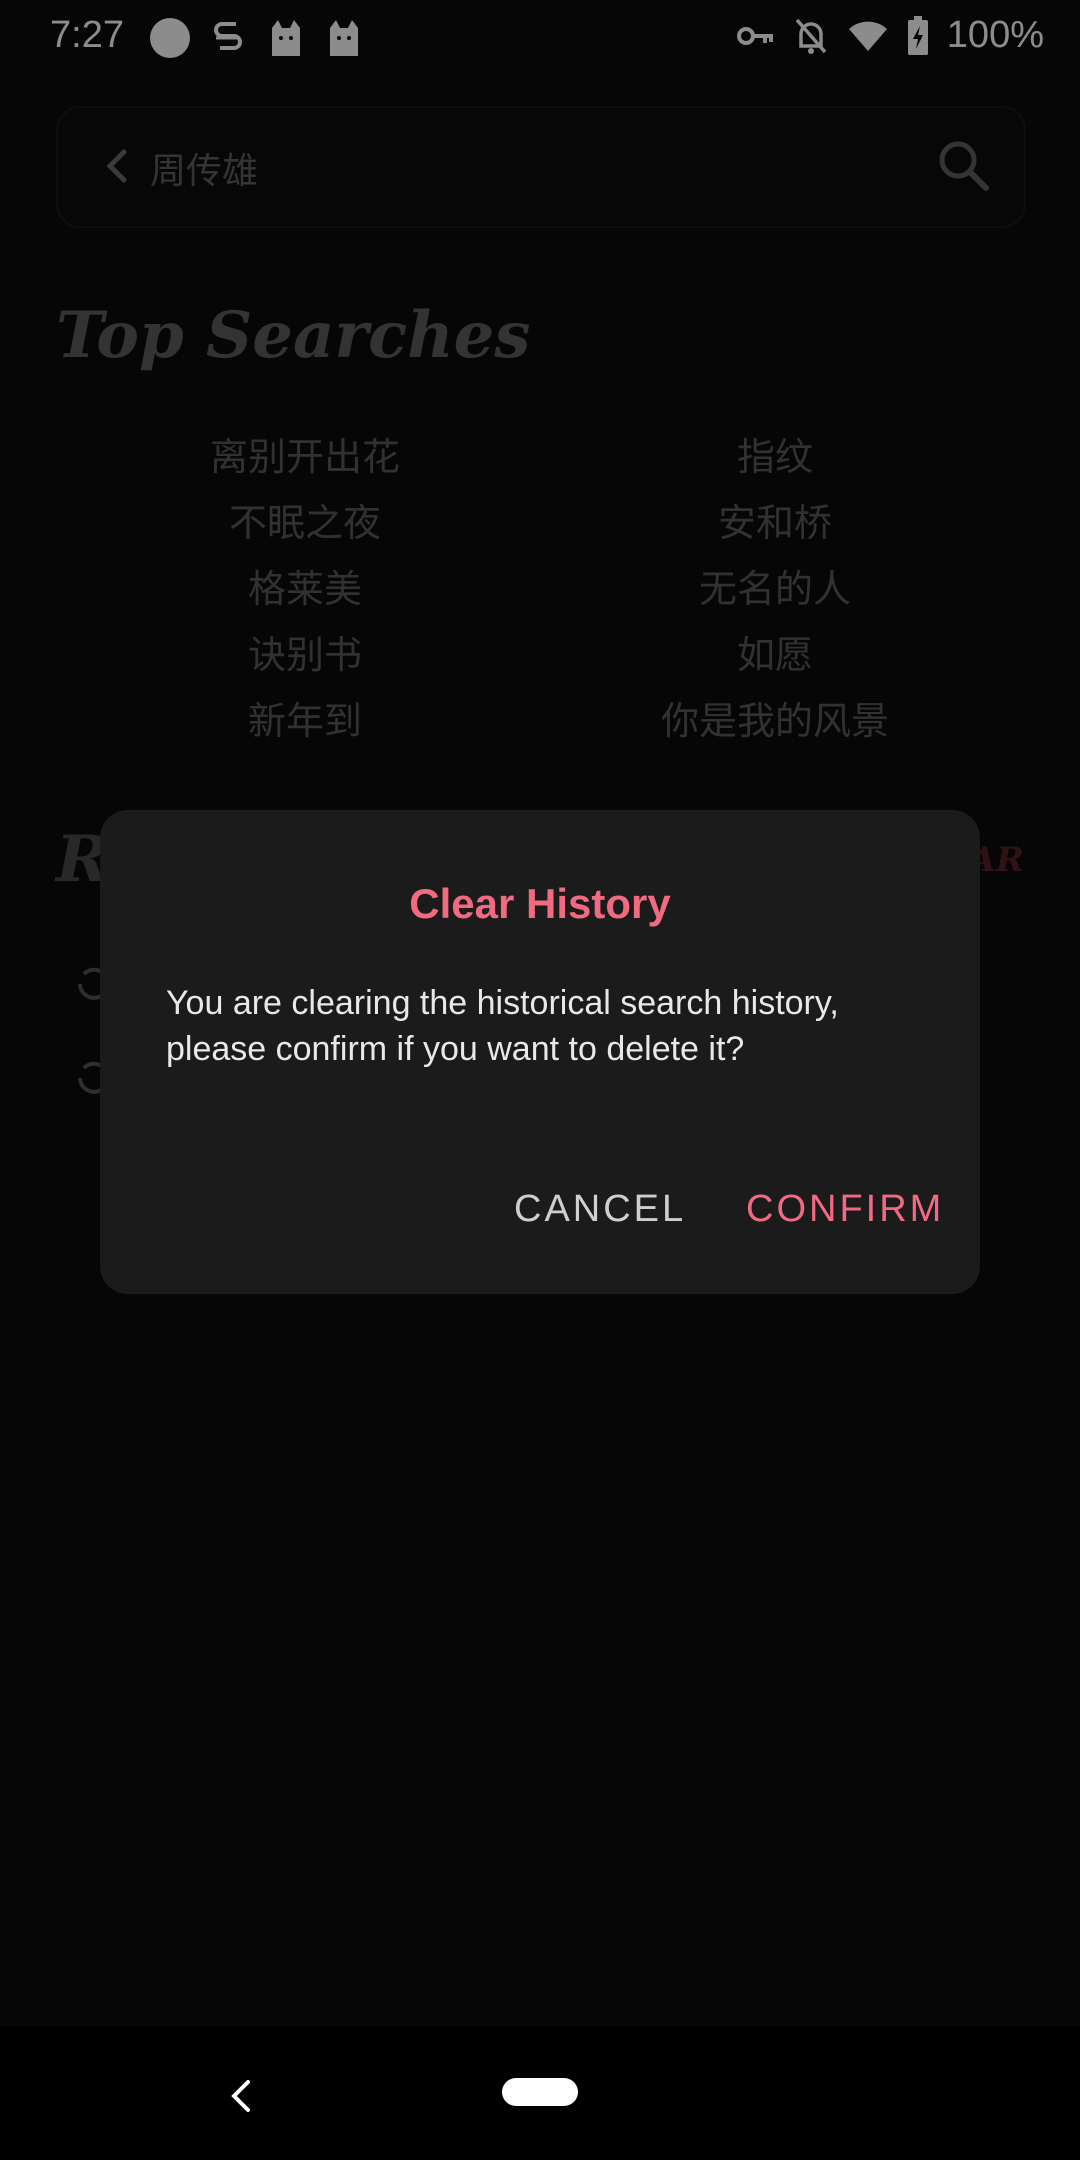  I want to click on navigation-bar, so click(540, 2093).